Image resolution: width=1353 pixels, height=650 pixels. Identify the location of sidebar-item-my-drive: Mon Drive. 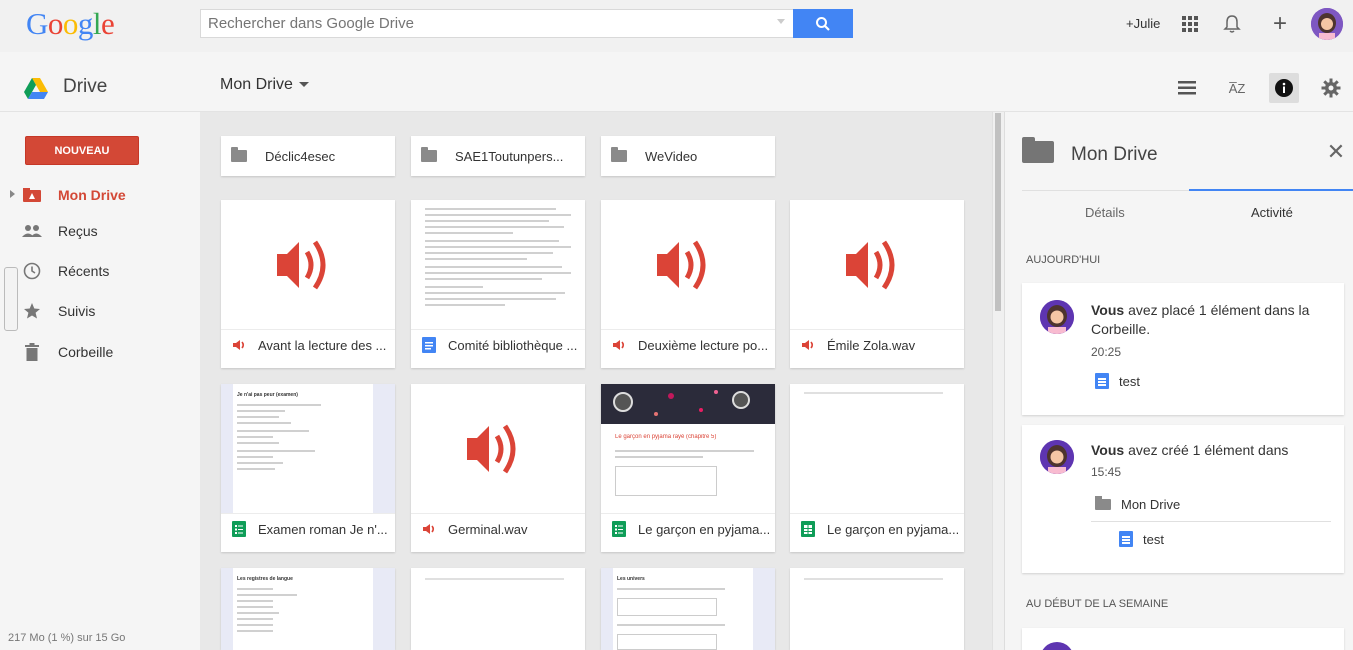
(74, 195).